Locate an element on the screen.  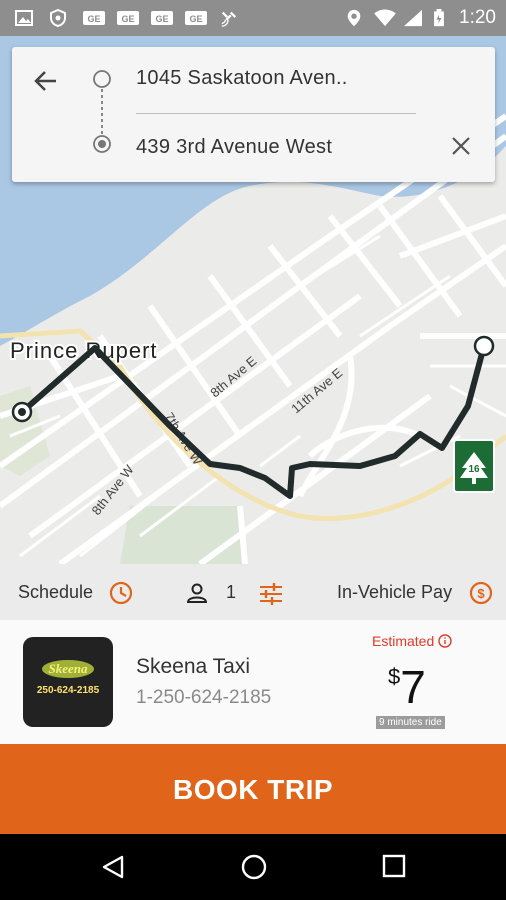
schedule-label: Schedule is located at coordinates (56, 592).